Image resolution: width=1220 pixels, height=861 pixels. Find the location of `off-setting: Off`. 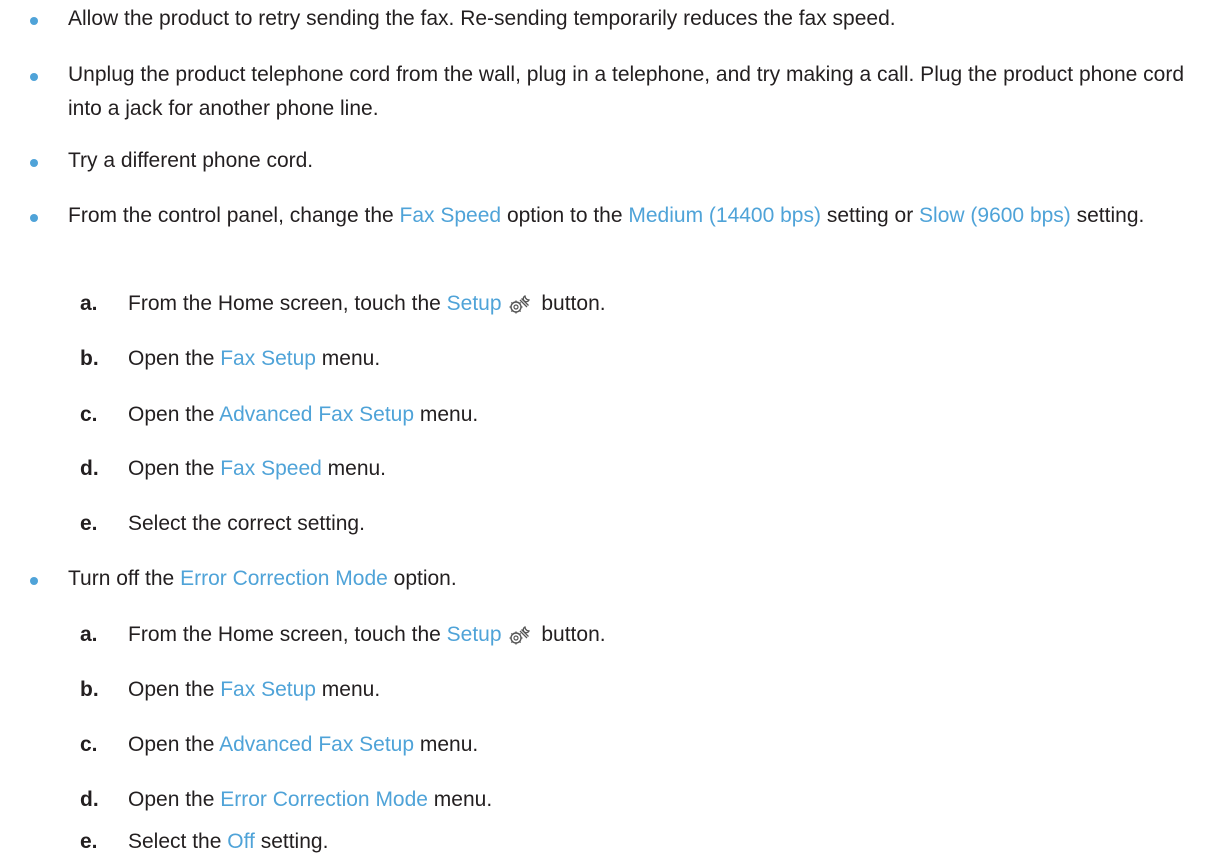

off-setting: Off is located at coordinates (241, 841).